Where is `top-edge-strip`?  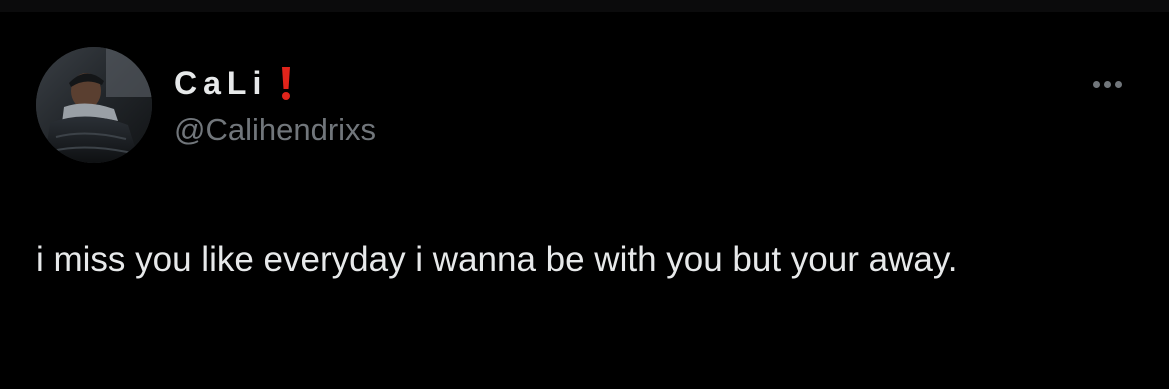 top-edge-strip is located at coordinates (584, 6).